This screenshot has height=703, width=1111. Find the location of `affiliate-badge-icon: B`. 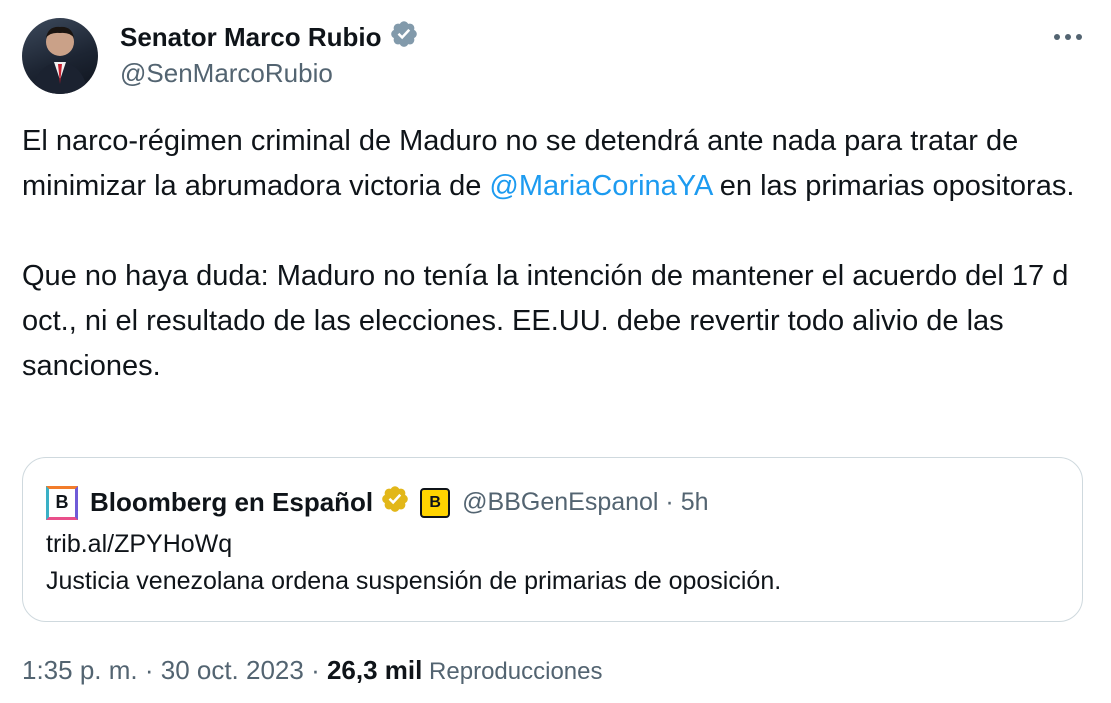

affiliate-badge-icon: B is located at coordinates (435, 502).